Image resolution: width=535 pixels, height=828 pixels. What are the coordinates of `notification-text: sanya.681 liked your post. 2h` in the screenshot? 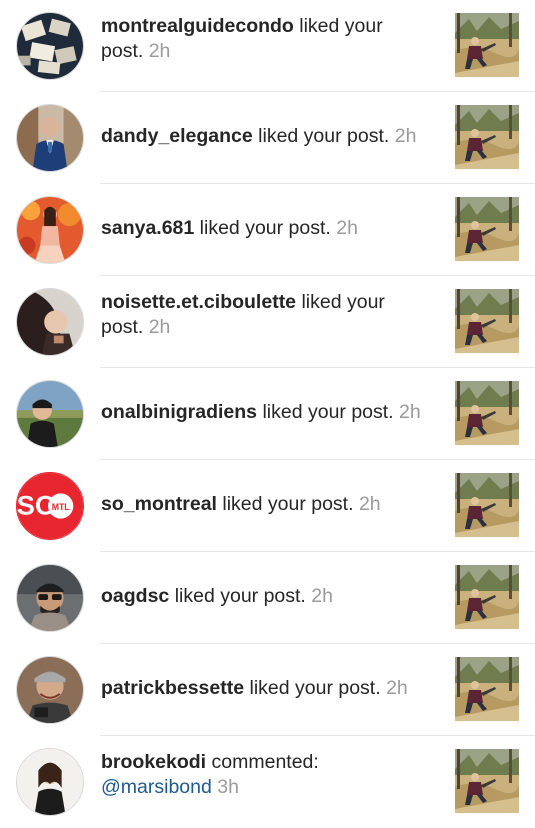 It's located at (271, 228).